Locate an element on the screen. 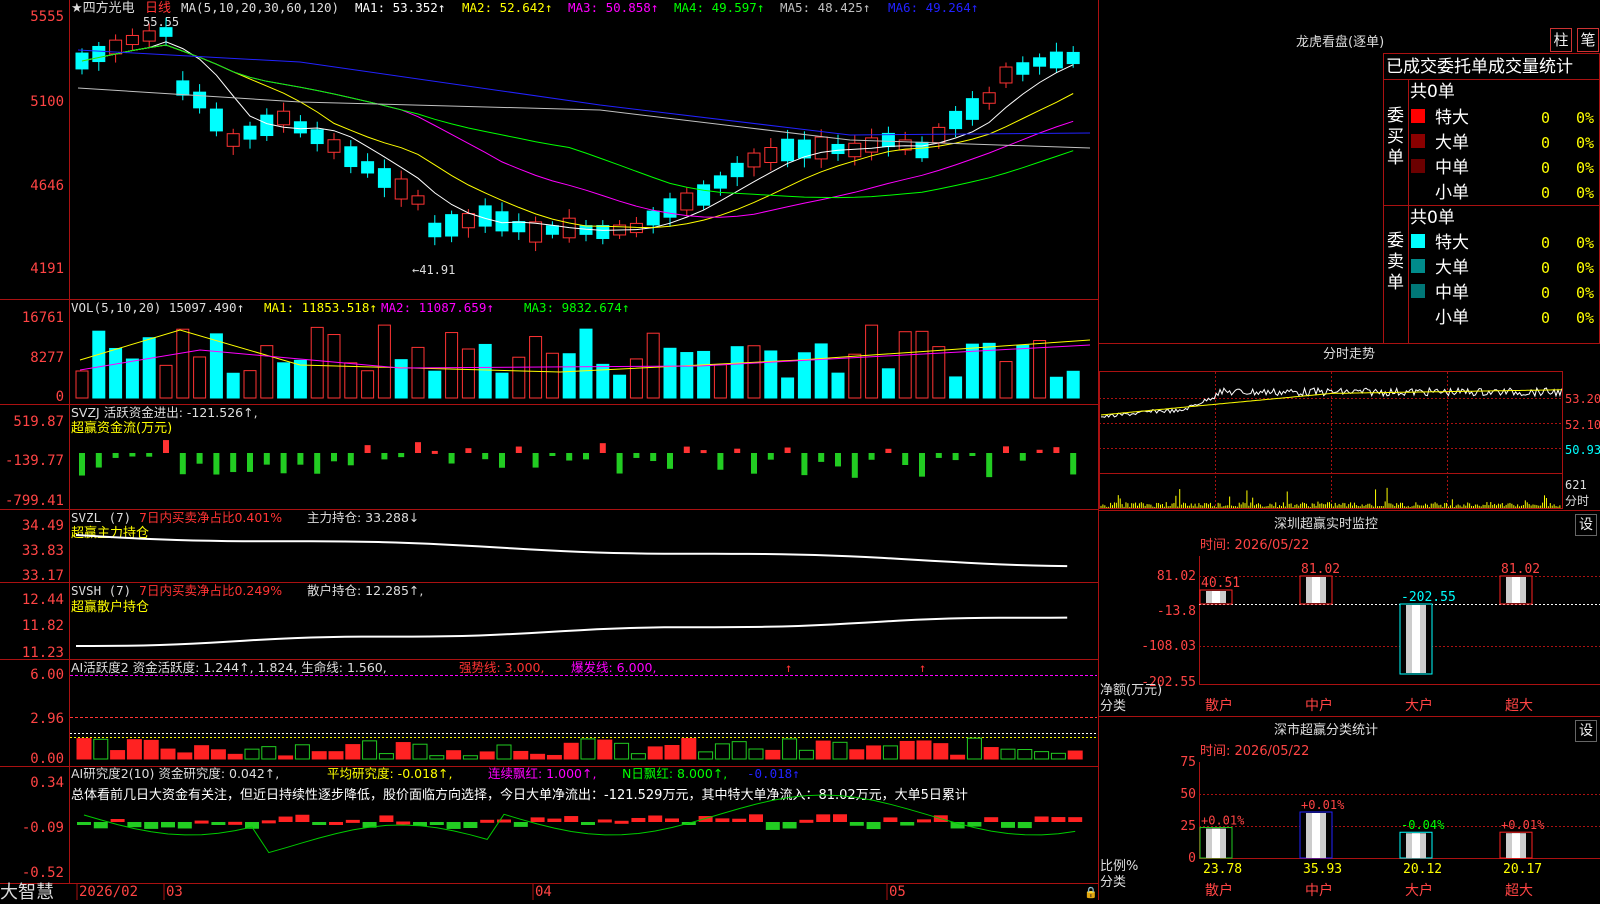 The width and height of the screenshot is (1600, 904). main-y-tick: 4191 is located at coordinates (47, 269).